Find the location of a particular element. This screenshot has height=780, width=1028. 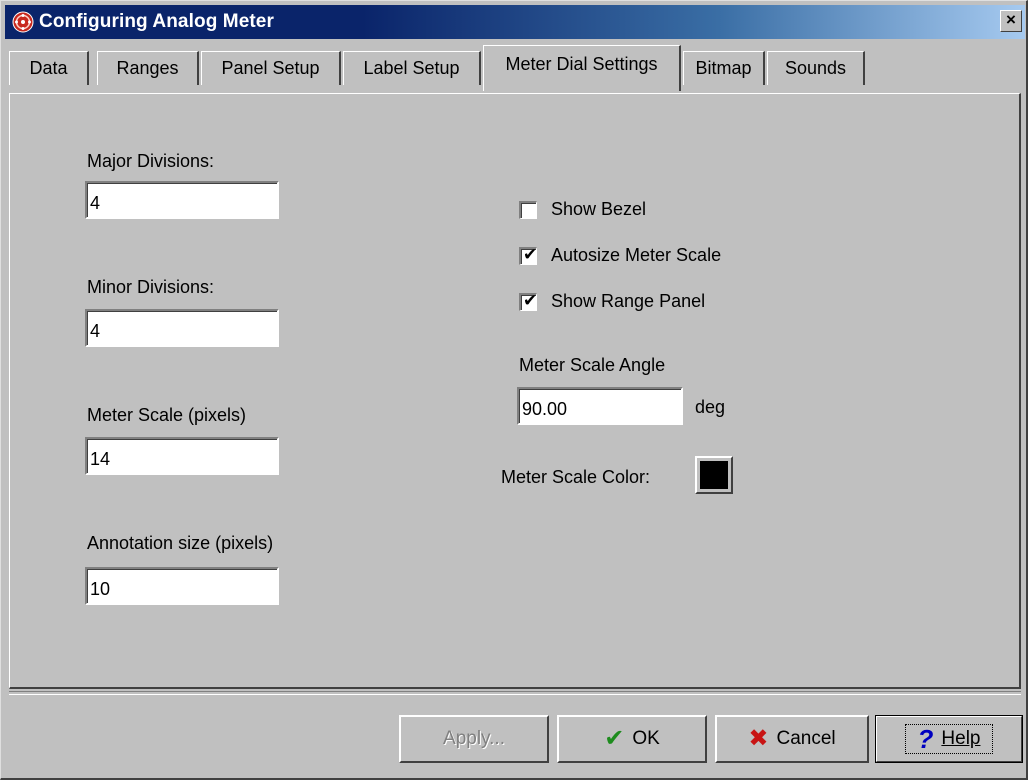

meter-scale-label: Meter Scale (pixels) is located at coordinates (167, 415).